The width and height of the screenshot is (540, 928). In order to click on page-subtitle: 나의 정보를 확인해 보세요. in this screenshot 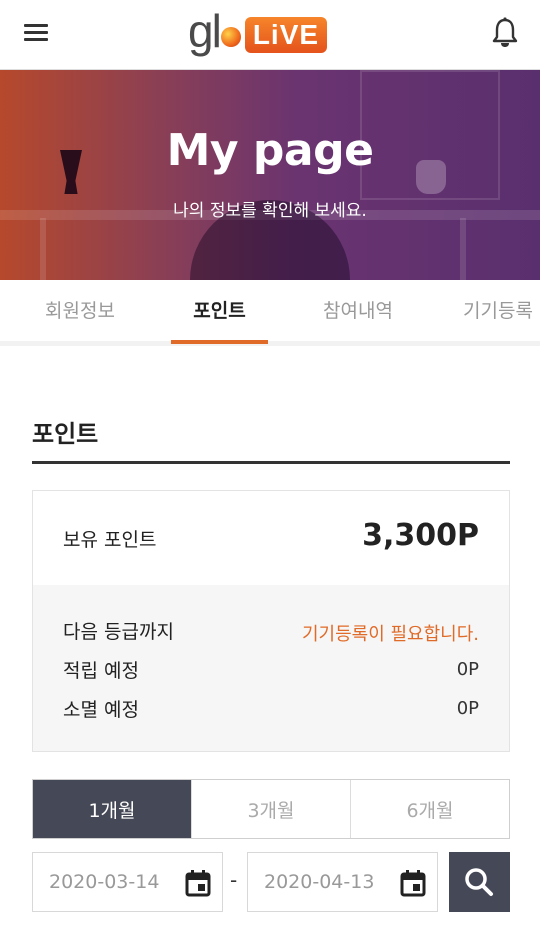, I will do `click(270, 211)`.